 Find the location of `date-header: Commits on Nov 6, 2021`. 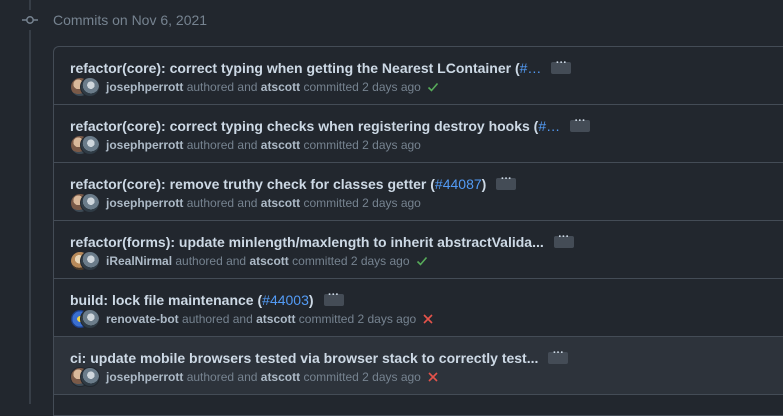

date-header: Commits on Nov 6, 2021 is located at coordinates (113, 20).